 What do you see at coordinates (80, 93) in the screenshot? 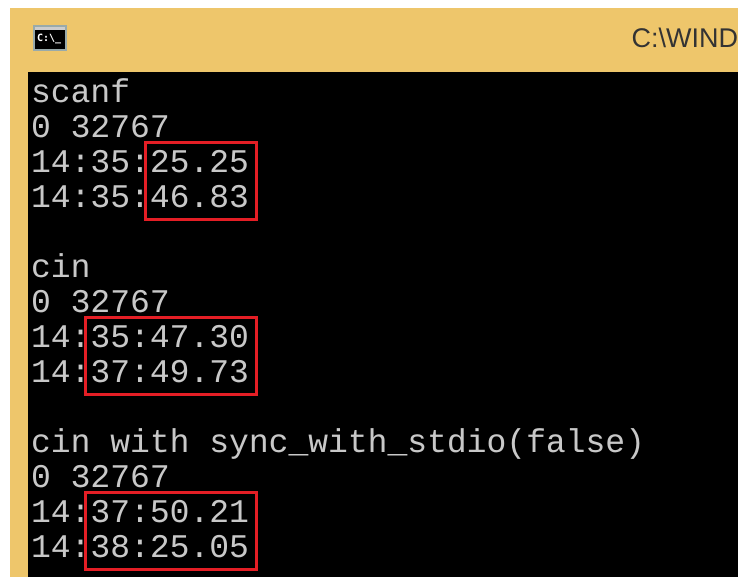
I see `console-line: scanf` at bounding box center [80, 93].